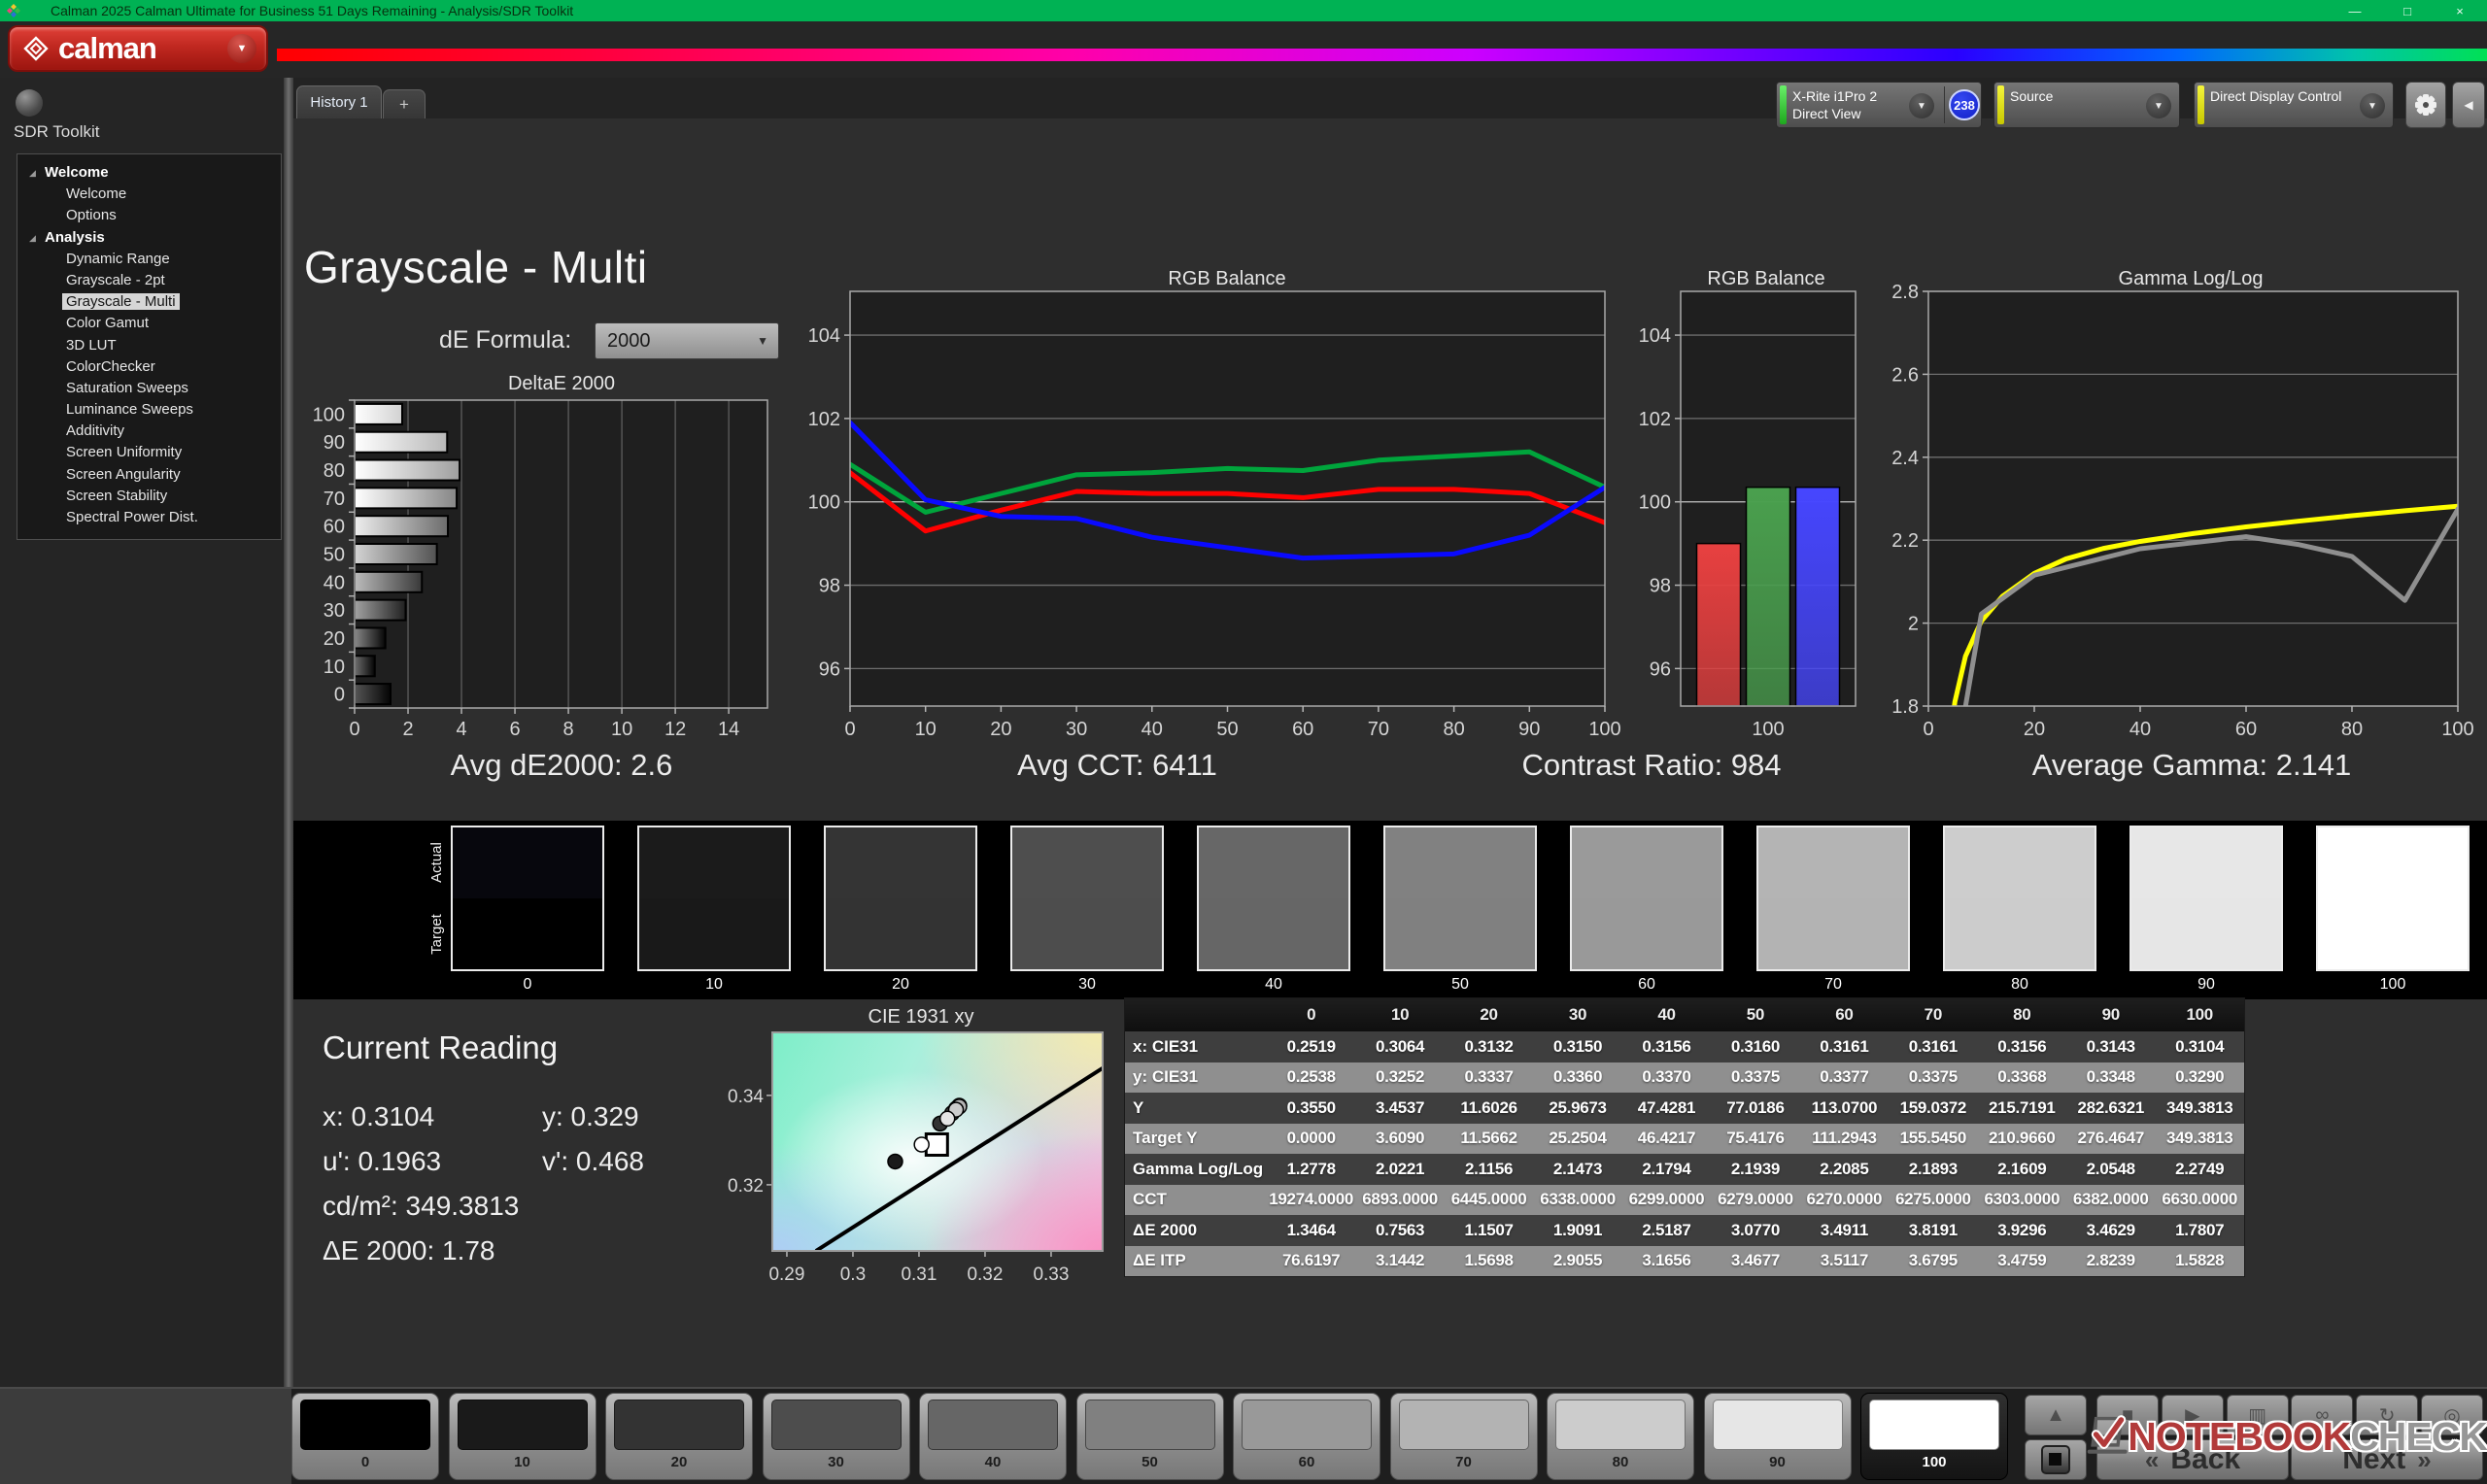 The width and height of the screenshot is (2487, 1484). I want to click on infinity-icon: ∞, so click(2322, 1415).